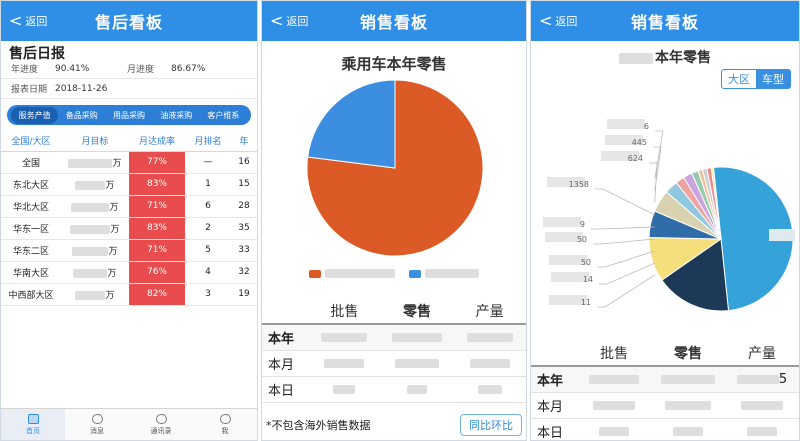  Describe the element at coordinates (31, 272) in the screenshot. I see `region-cell: 华南大区` at that location.